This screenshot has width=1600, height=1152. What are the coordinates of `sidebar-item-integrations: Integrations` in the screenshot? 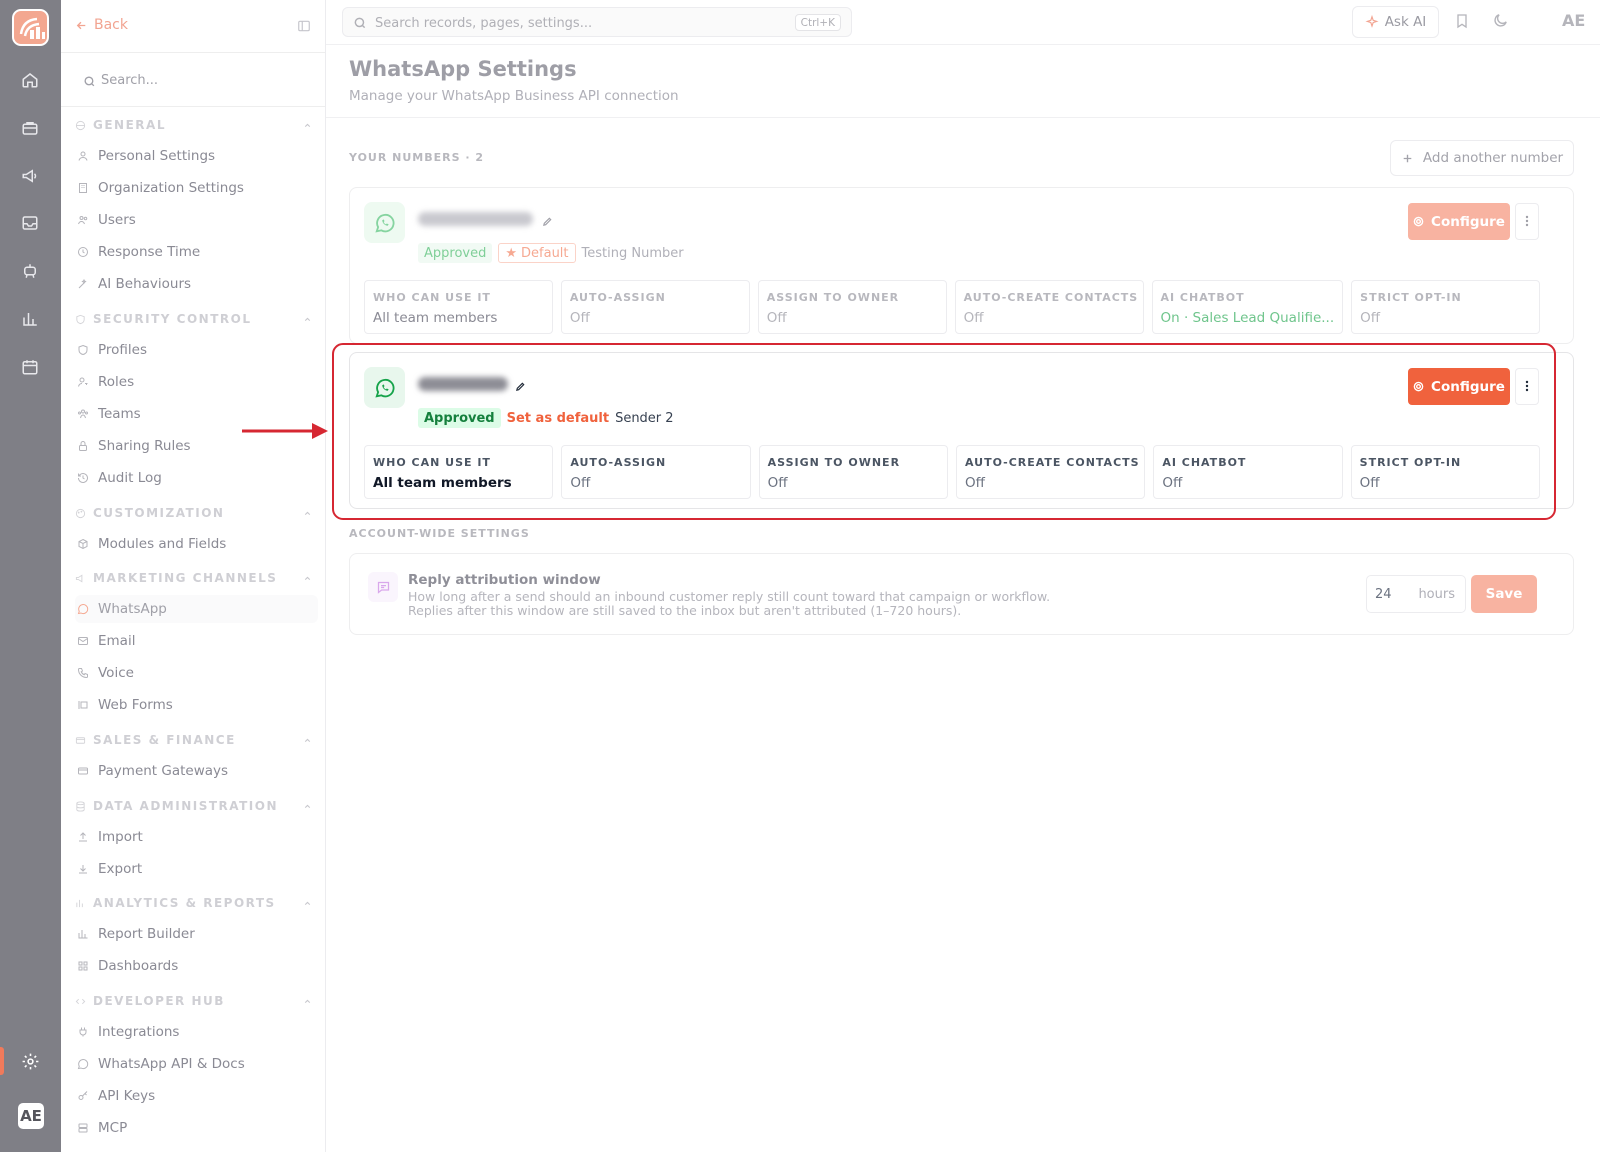 It's located at (196, 1032).